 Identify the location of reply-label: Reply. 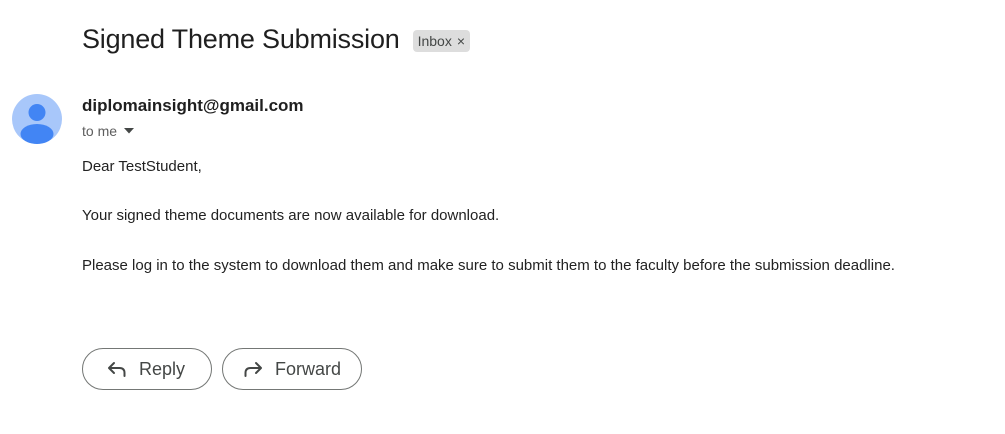
(162, 368).